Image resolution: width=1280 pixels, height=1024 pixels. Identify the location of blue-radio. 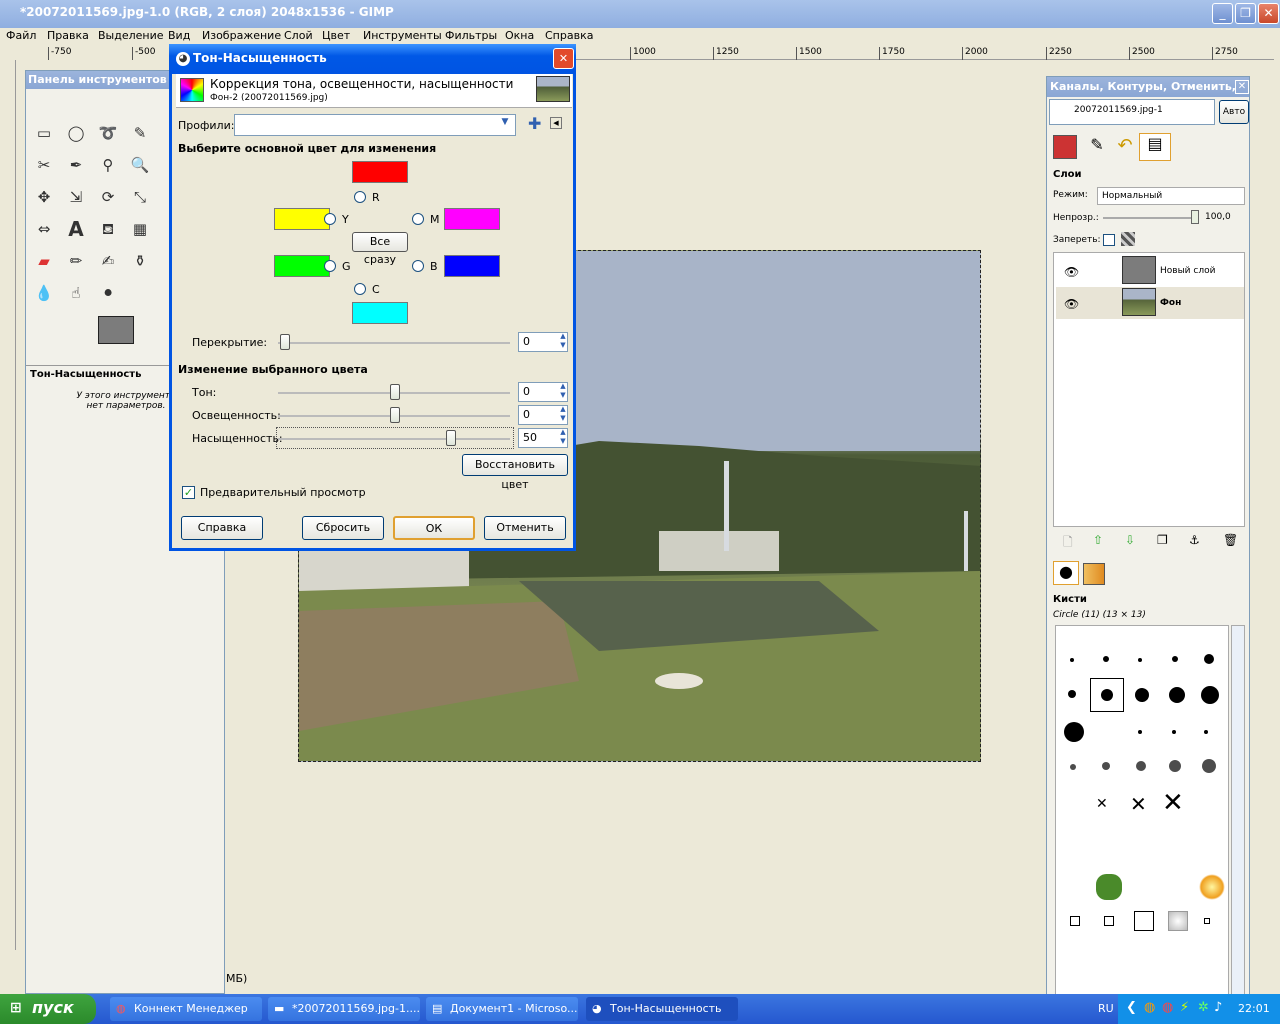
(418, 266).